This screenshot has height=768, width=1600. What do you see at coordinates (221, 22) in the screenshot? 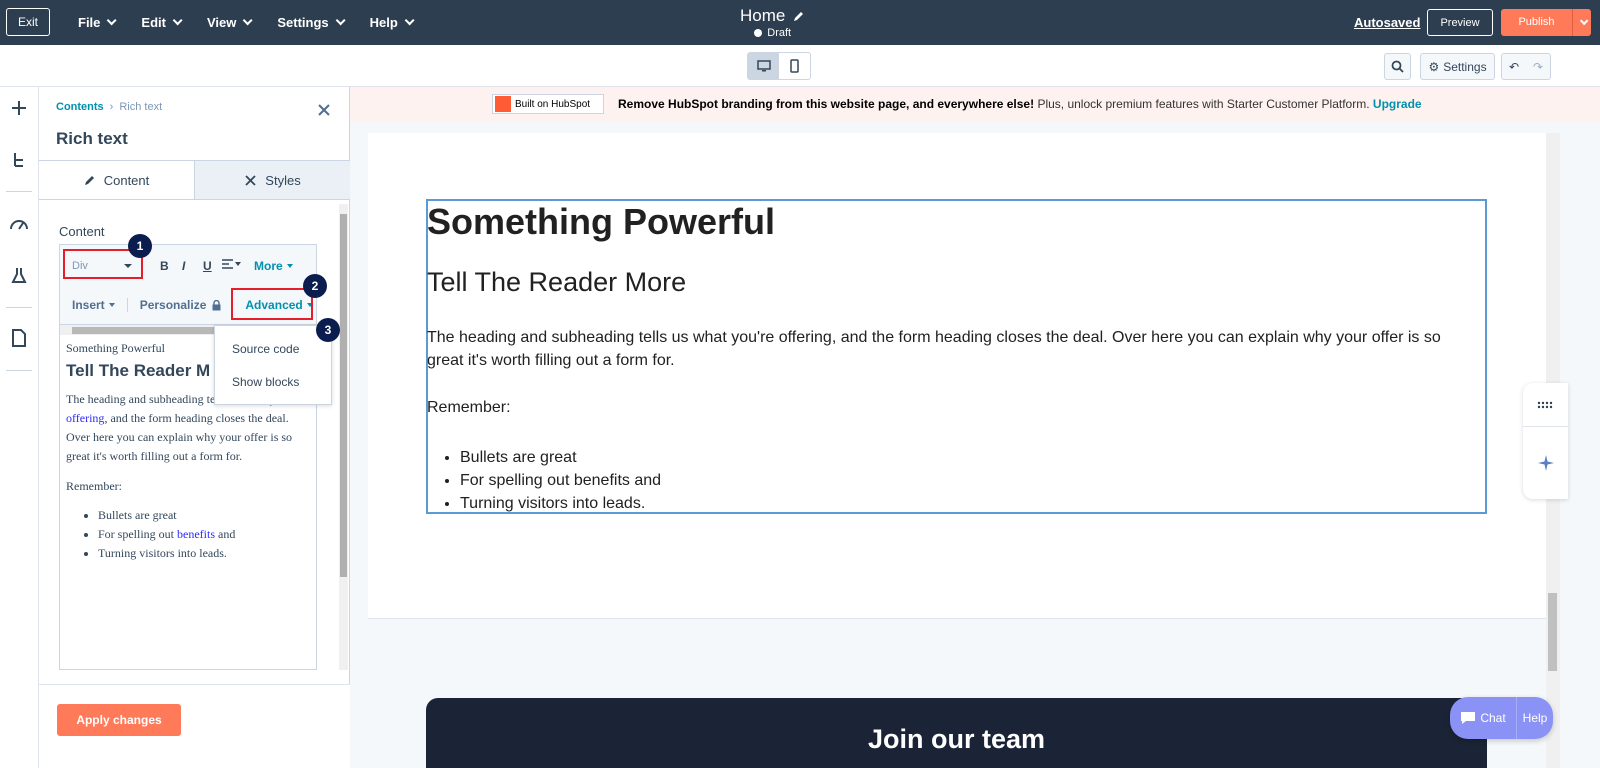
I see `menu-view-label: View` at bounding box center [221, 22].